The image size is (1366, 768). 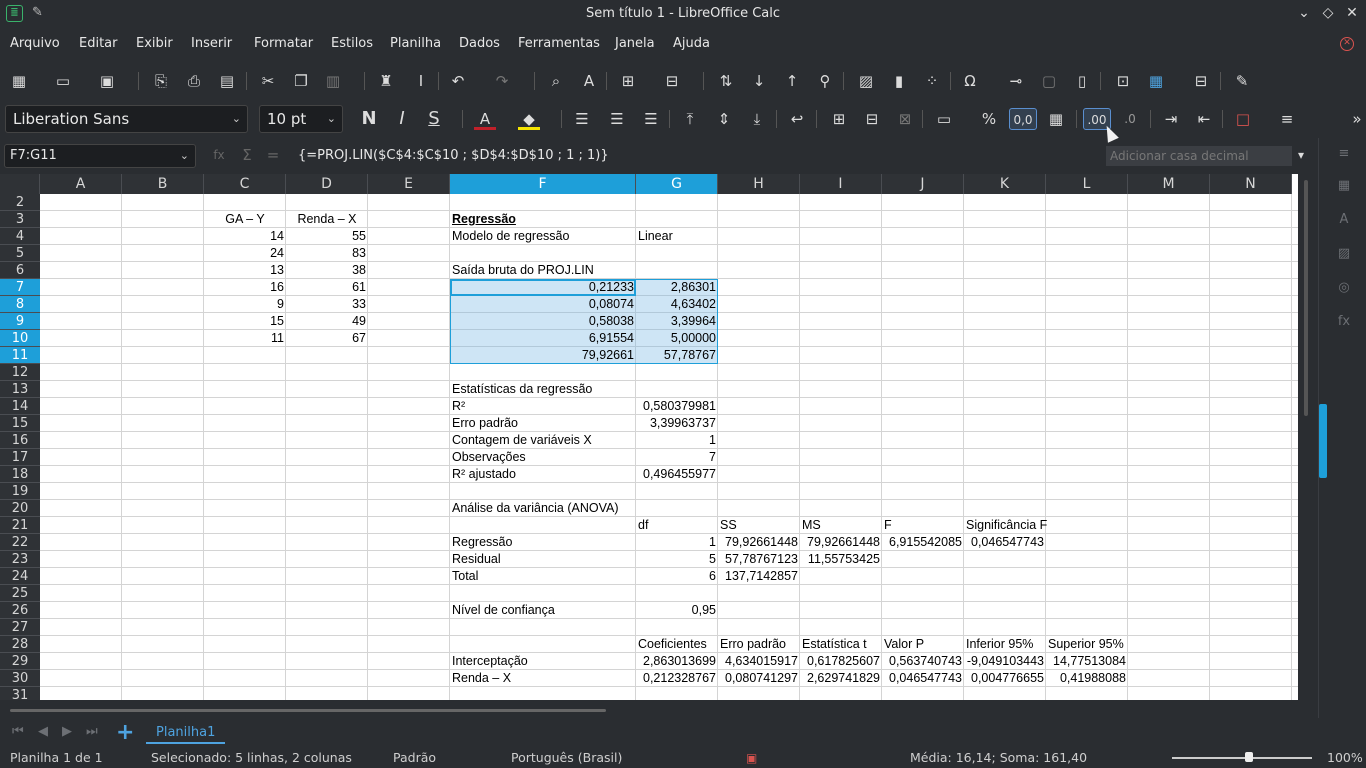 What do you see at coordinates (352, 43) in the screenshot?
I see `menu-estilos: Estilos` at bounding box center [352, 43].